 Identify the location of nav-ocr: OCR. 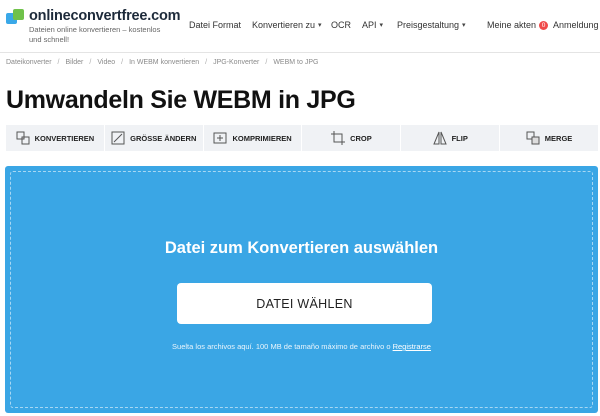
(341, 25).